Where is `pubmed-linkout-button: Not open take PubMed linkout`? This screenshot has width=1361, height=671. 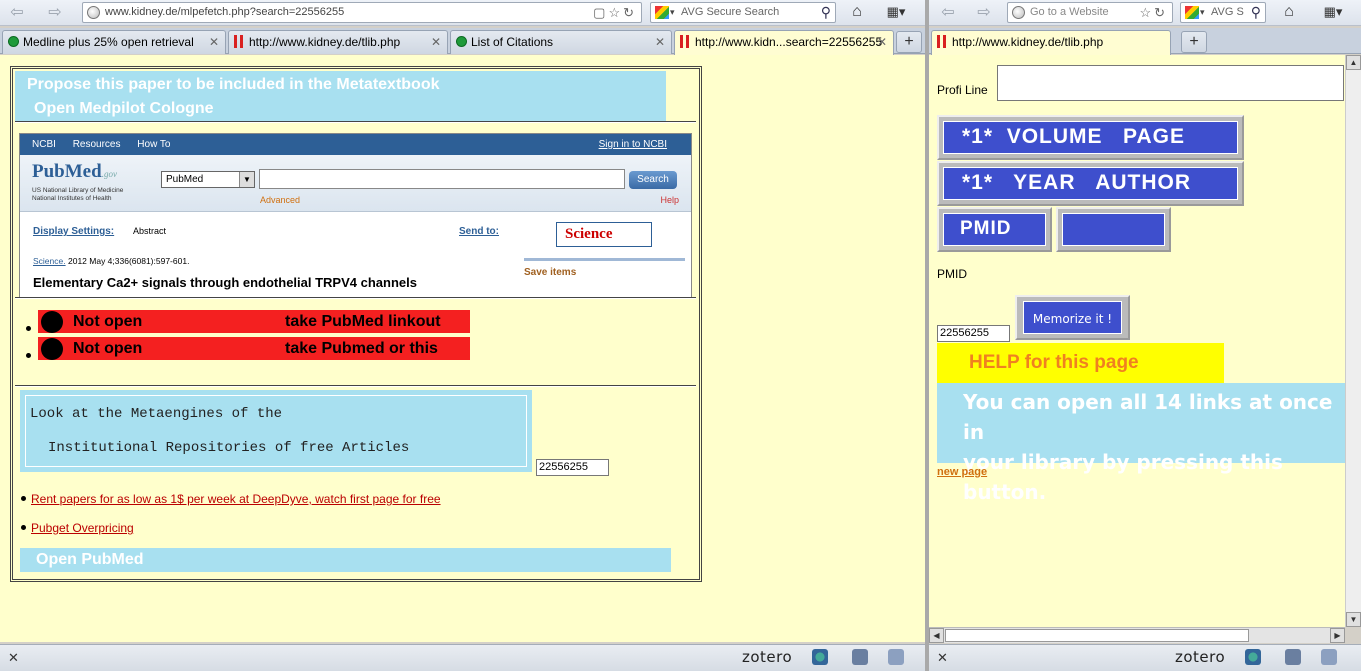
pubmed-linkout-button: Not open take PubMed linkout is located at coordinates (254, 321).